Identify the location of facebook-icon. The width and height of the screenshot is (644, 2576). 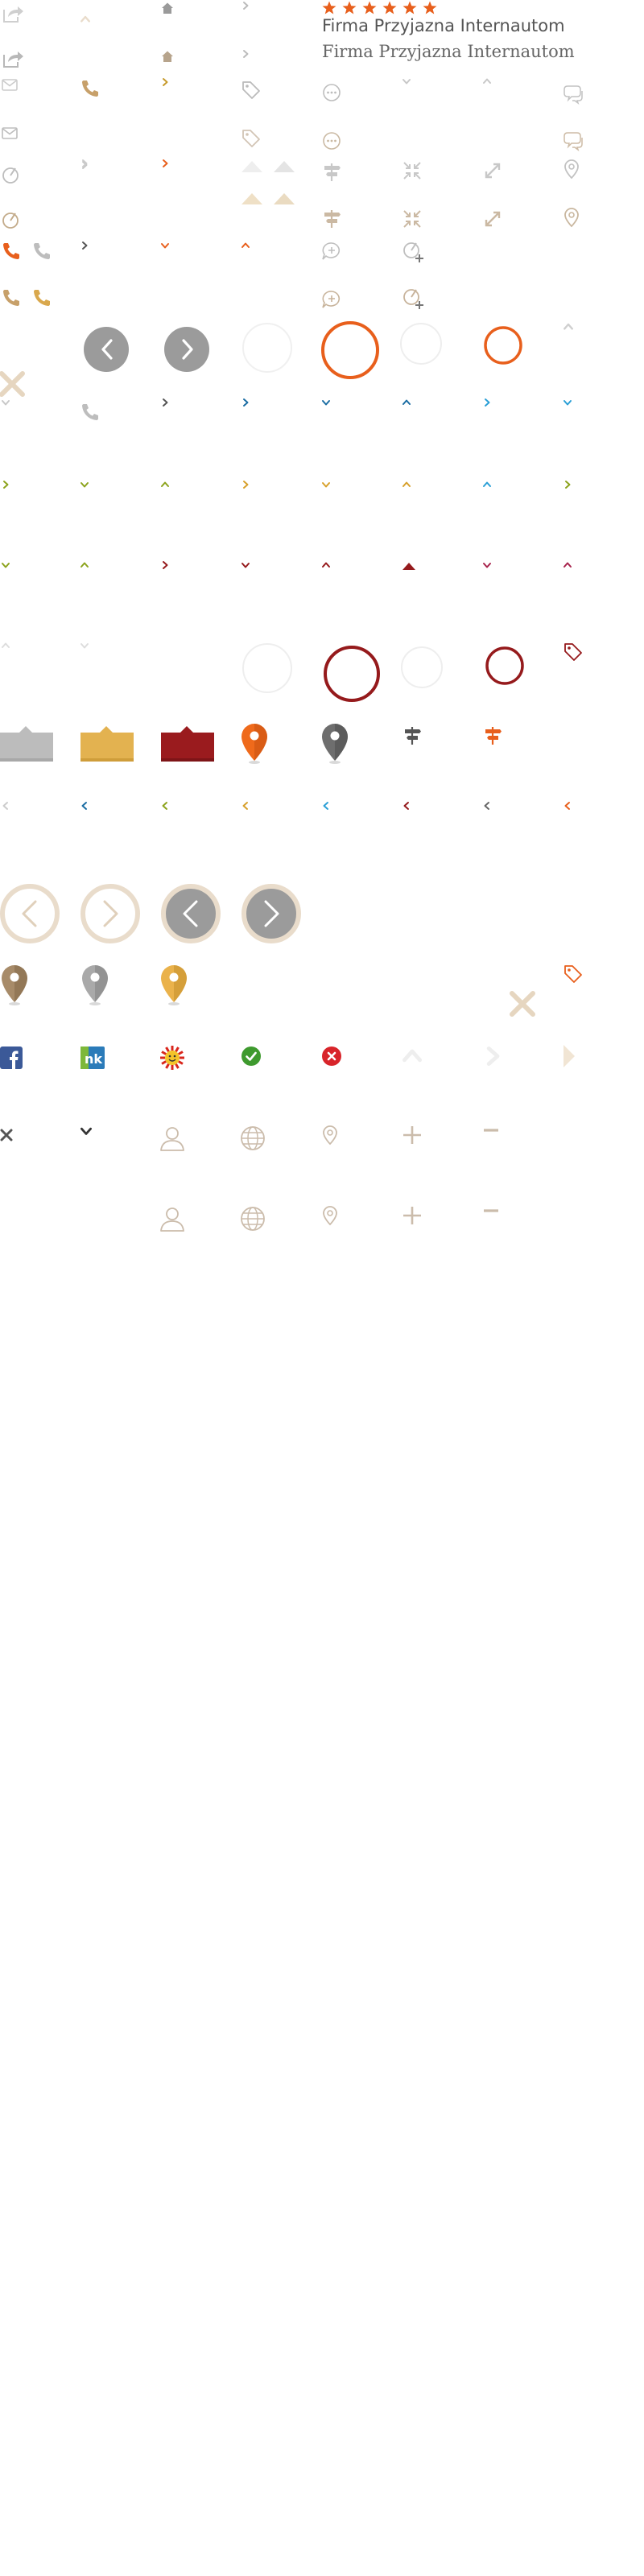
(11, 1057).